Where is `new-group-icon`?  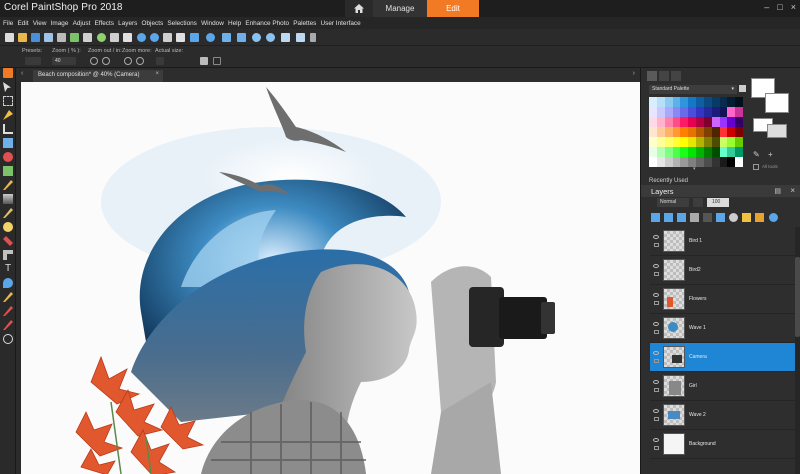
new-group-icon is located at coordinates (681, 217).